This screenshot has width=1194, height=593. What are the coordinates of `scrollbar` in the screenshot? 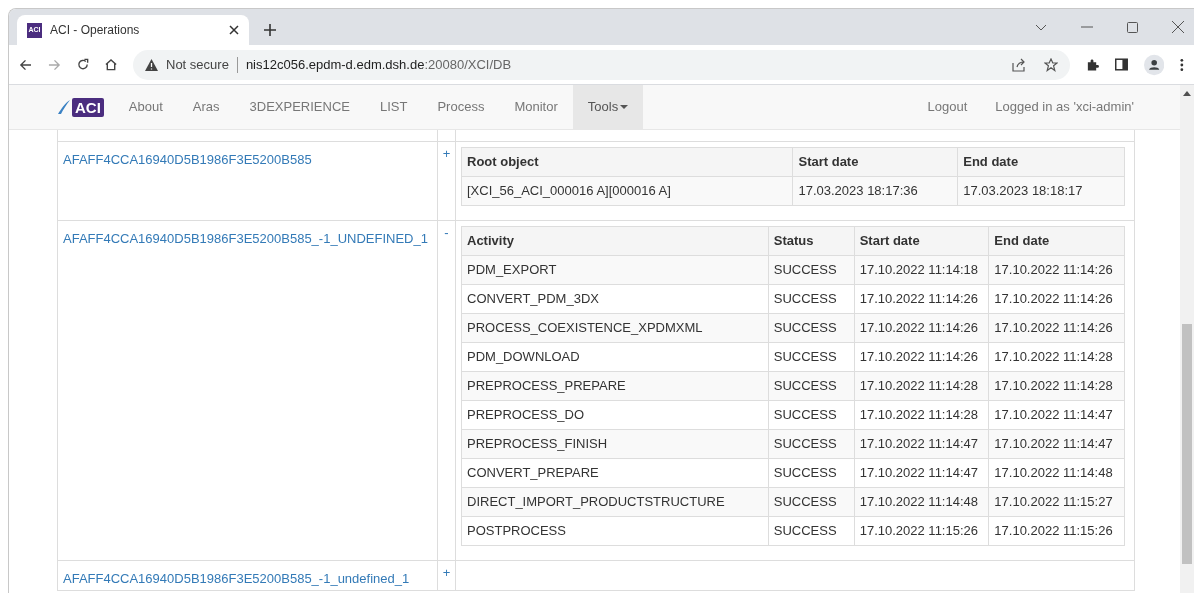 It's located at (1187, 339).